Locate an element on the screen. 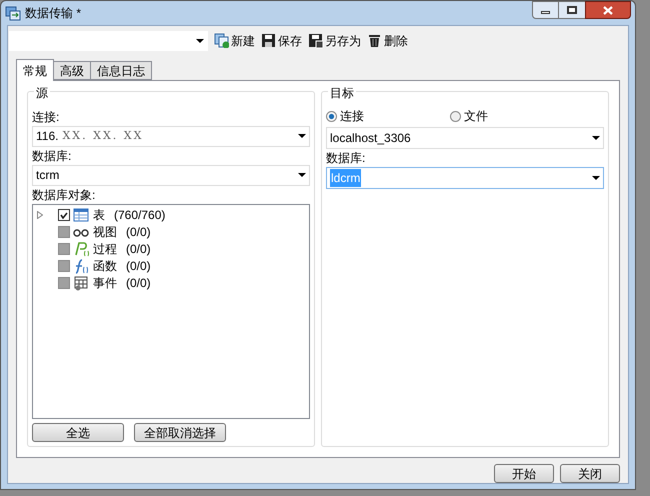 This screenshot has width=650, height=496. item-count: (760/760) is located at coordinates (140, 215).